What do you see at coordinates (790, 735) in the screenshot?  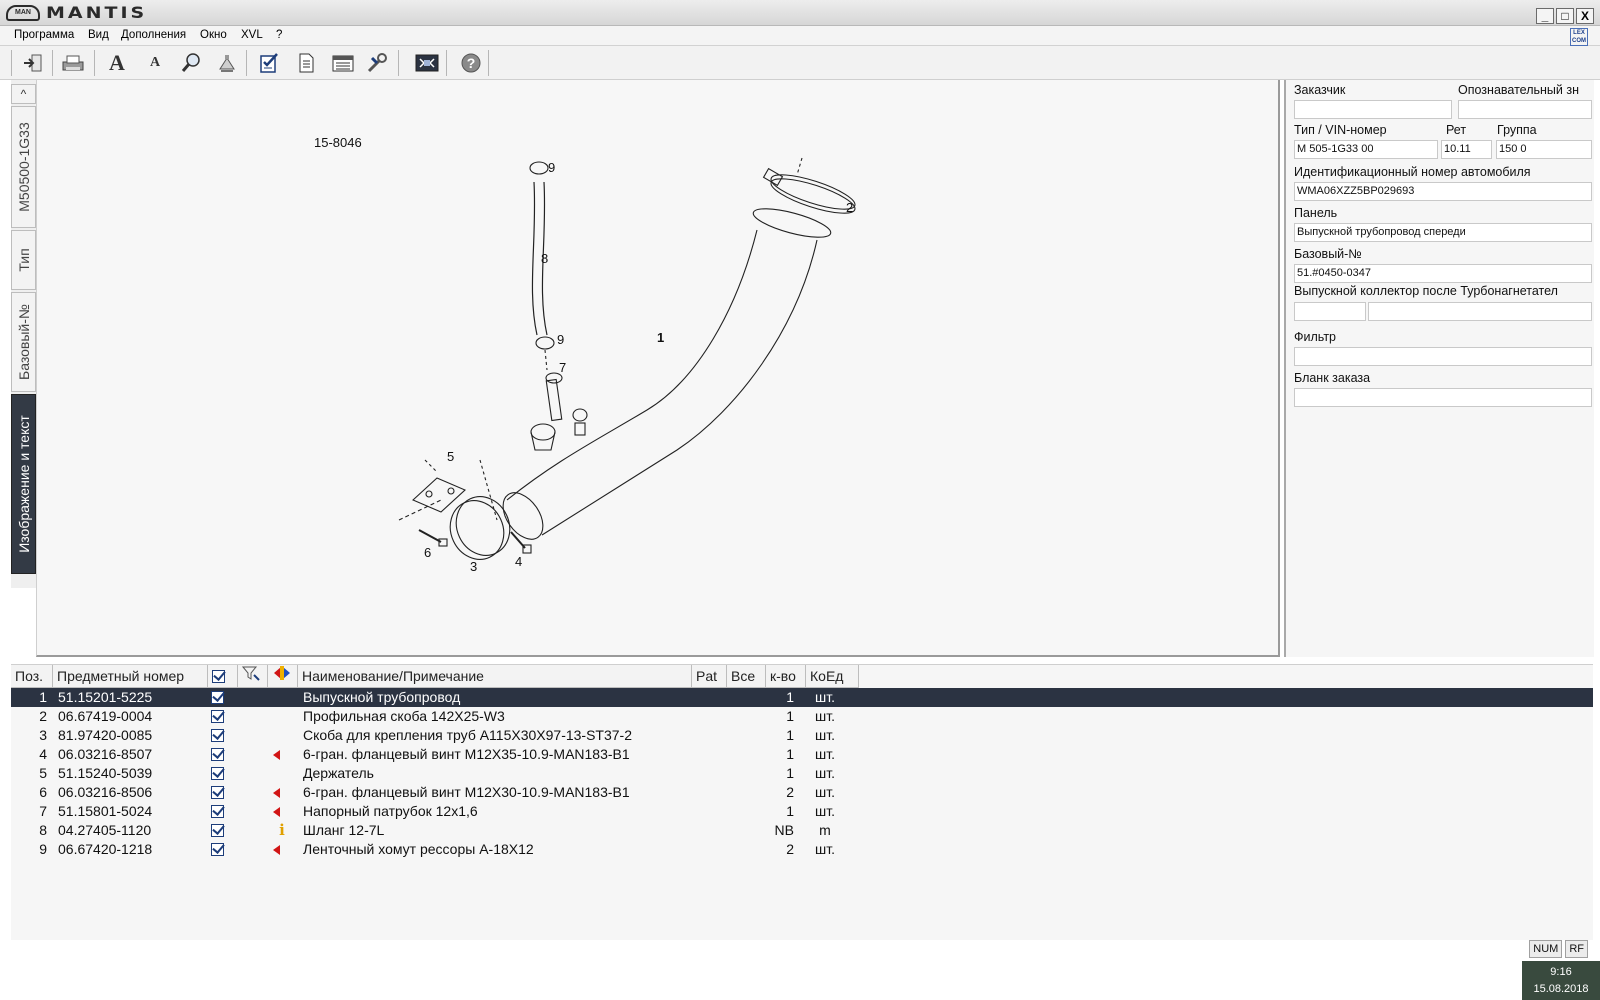 I see `cell-qty: 1` at bounding box center [790, 735].